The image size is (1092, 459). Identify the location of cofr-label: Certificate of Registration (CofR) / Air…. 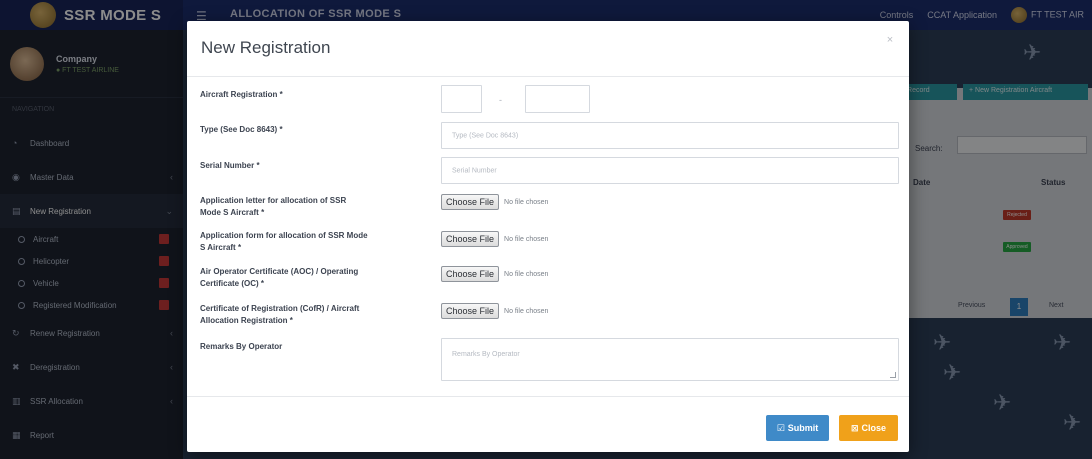
(279, 315).